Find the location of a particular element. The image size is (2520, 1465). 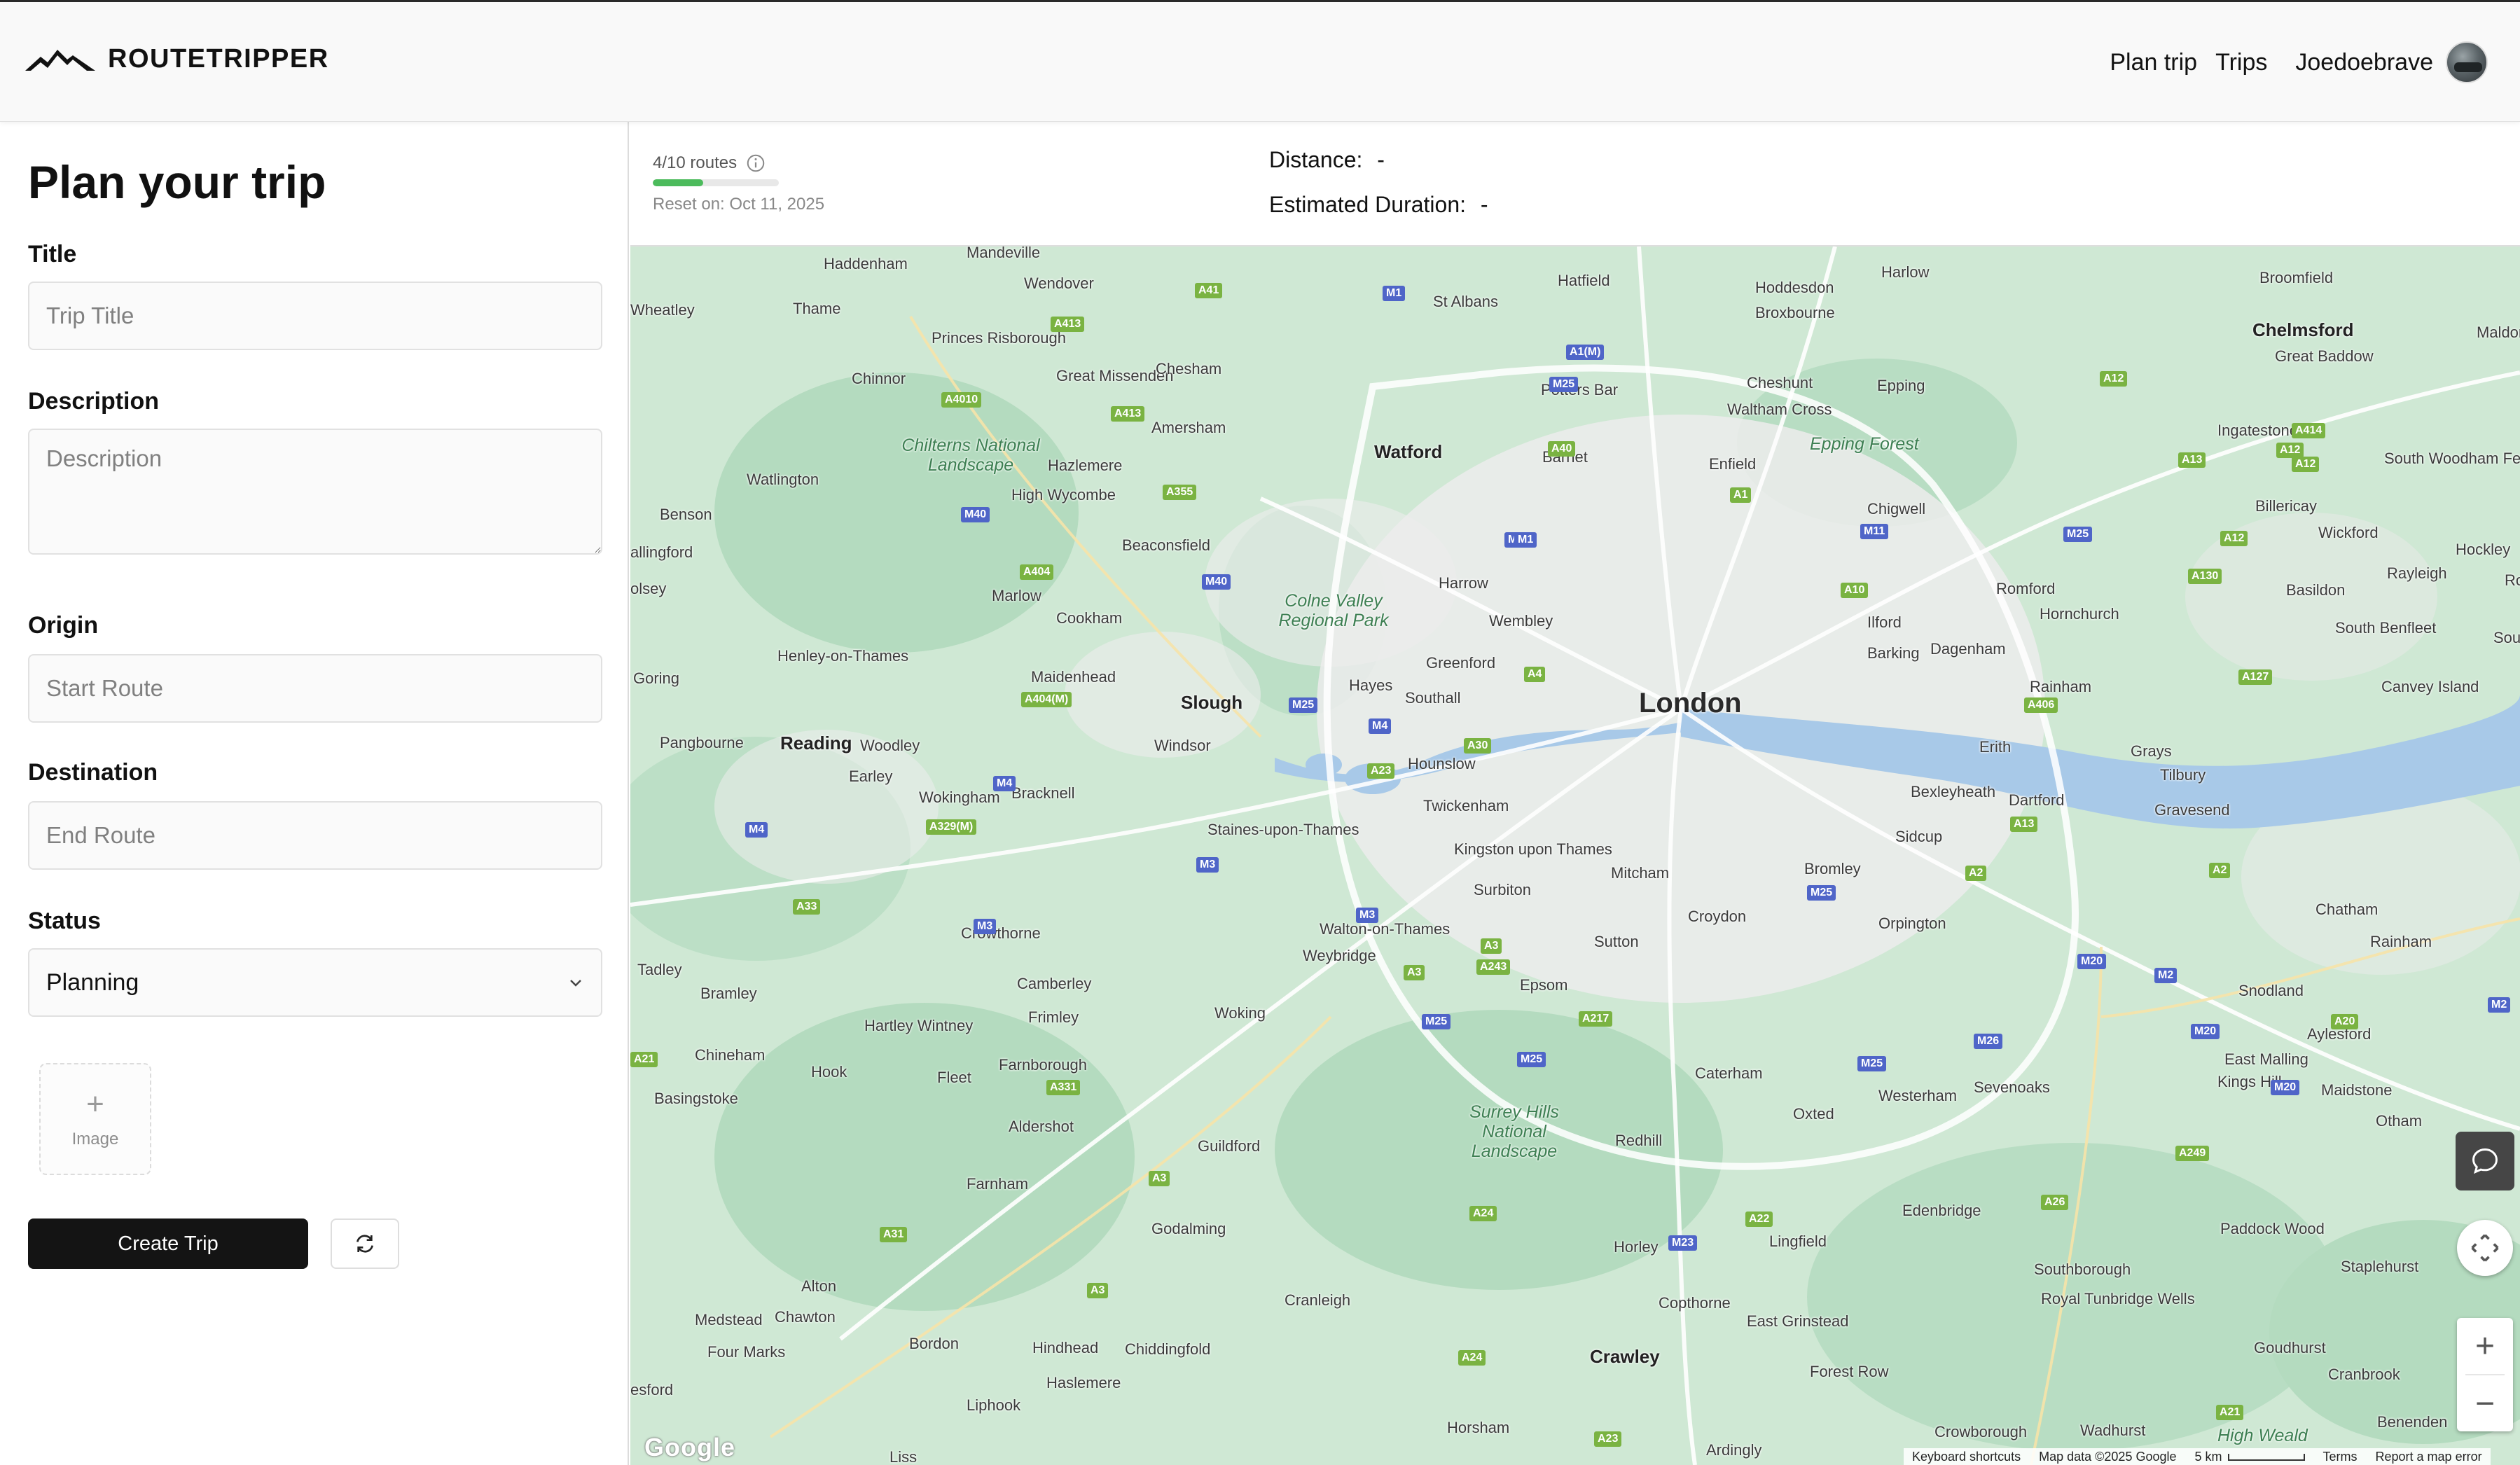

map-place-label: Broomfield is located at coordinates (2296, 277).